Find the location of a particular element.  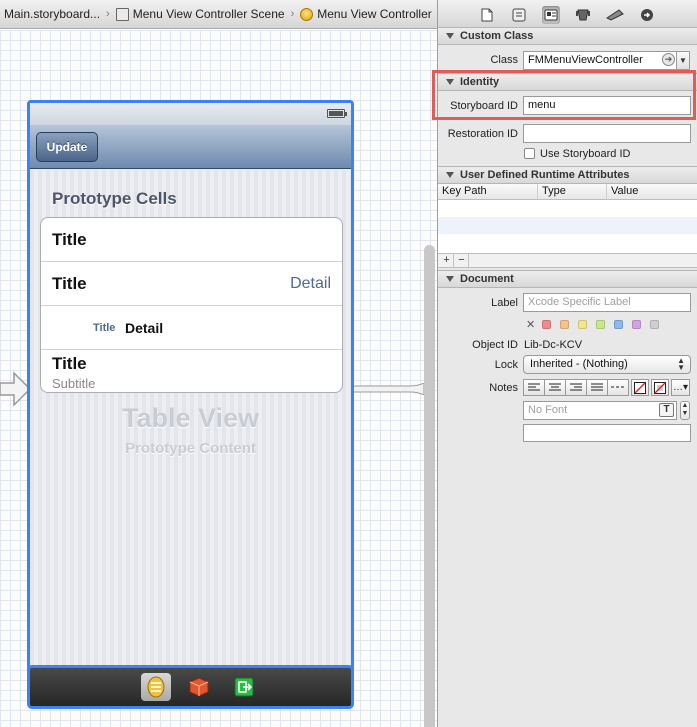

dock-exit is located at coordinates (244, 687).